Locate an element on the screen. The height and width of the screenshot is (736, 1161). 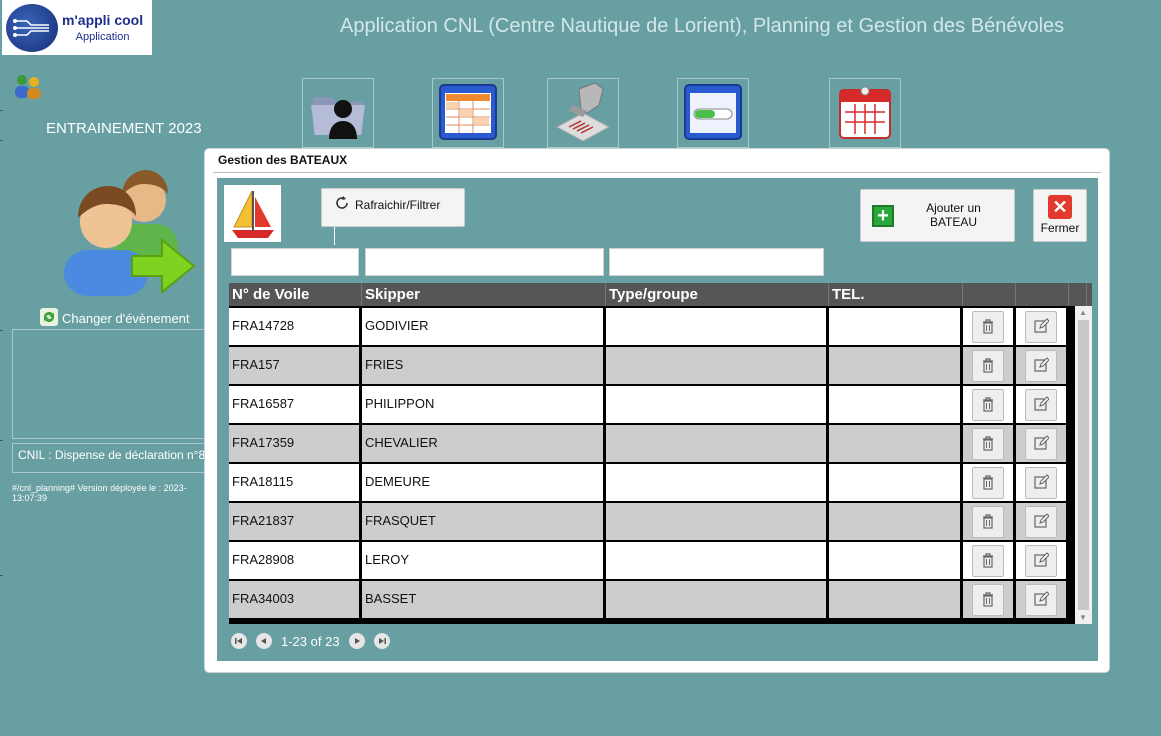
cell-voile: FRA14728 is located at coordinates (294, 326).